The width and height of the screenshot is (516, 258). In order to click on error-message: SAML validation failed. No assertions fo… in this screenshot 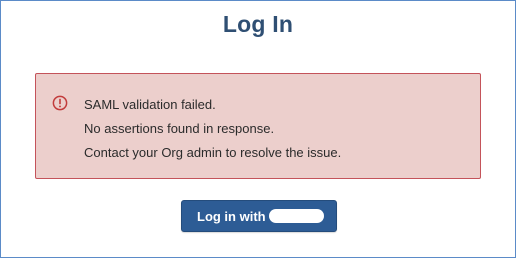, I will do `click(212, 129)`.